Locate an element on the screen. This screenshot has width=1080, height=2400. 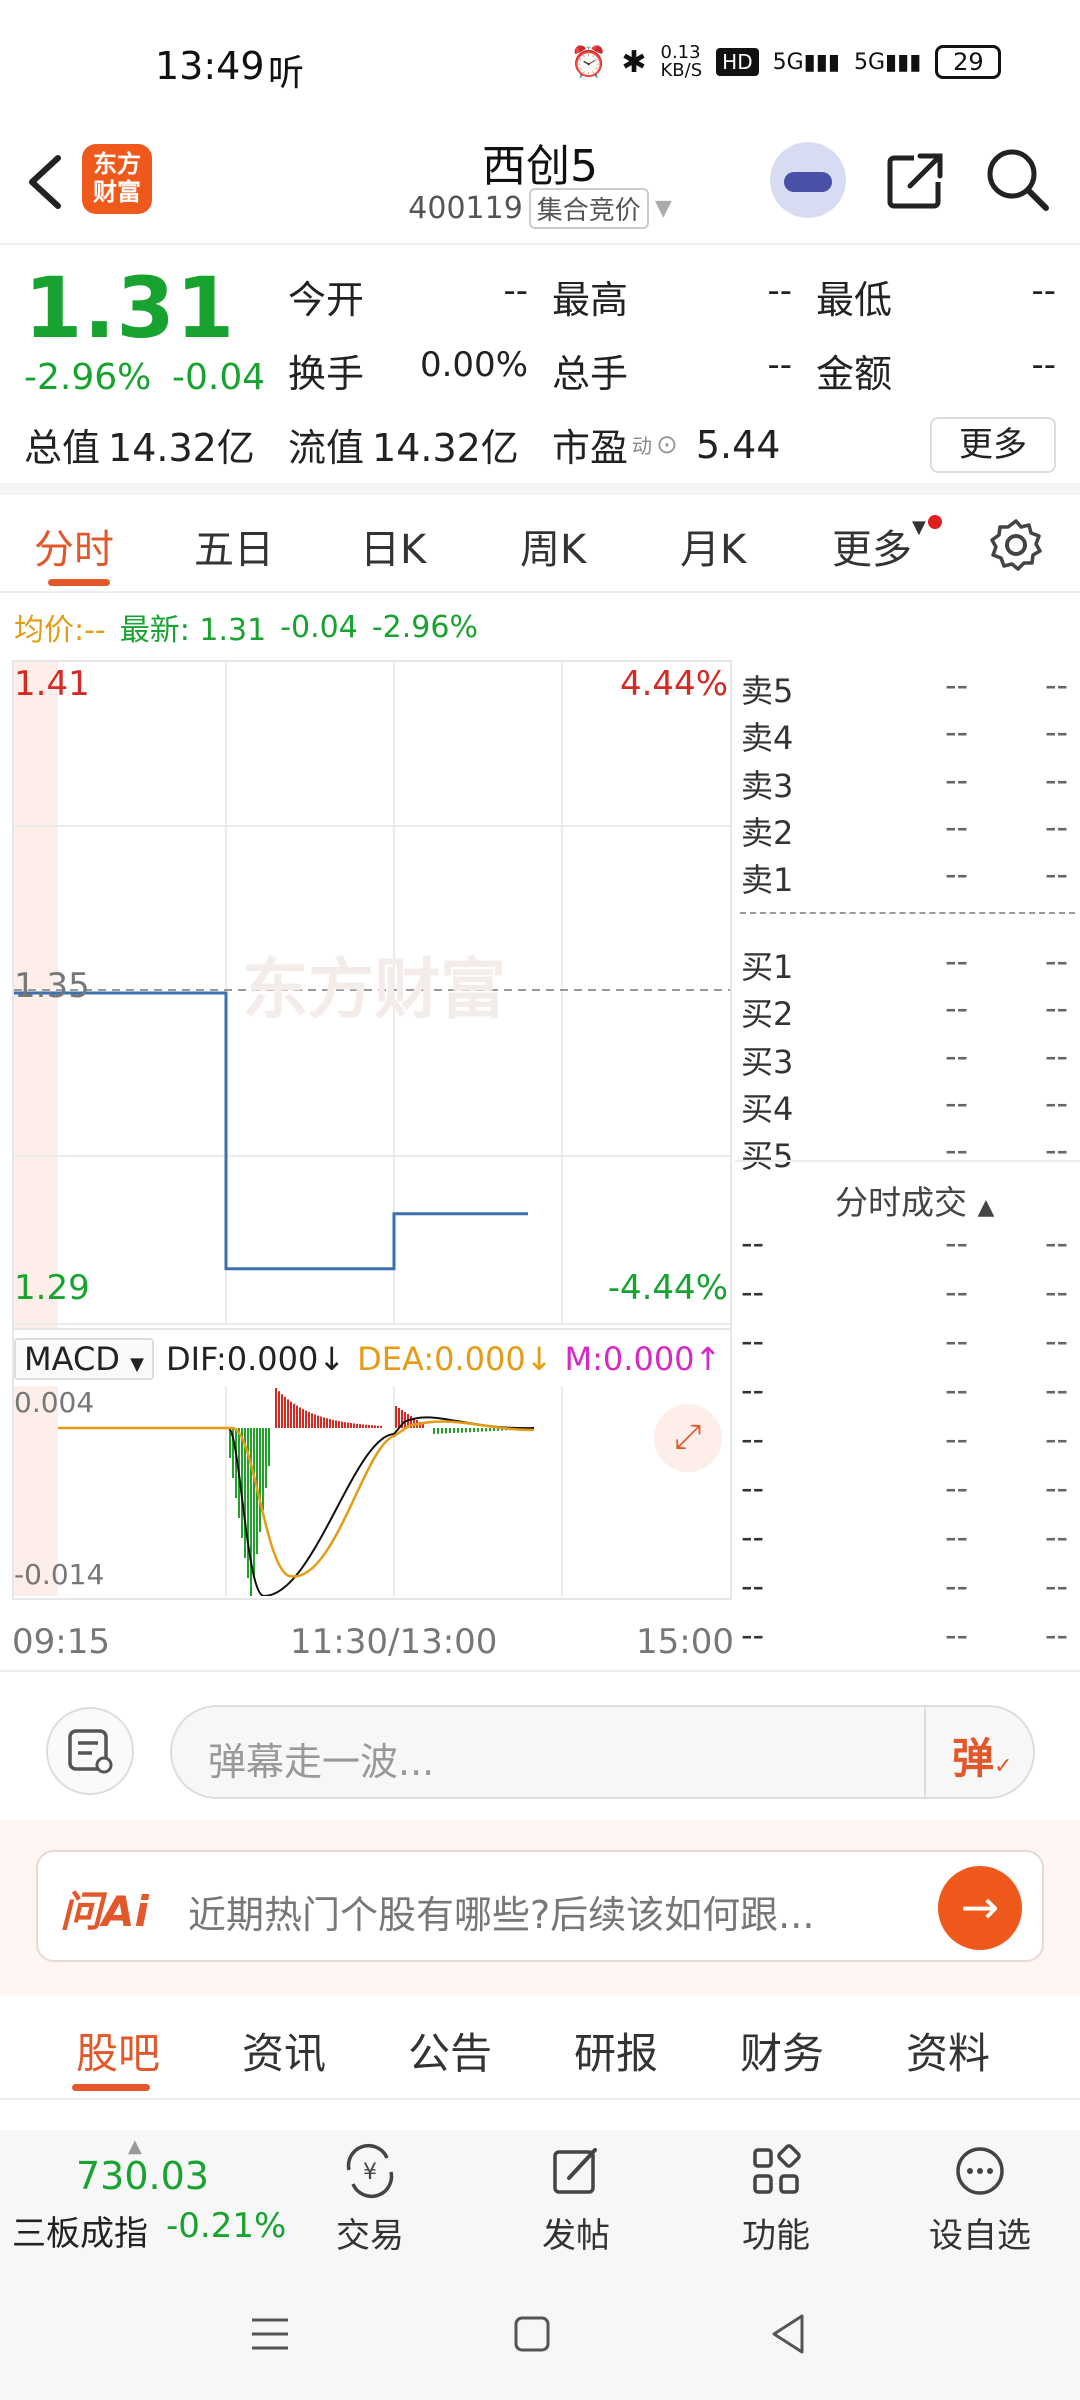
avg-label: 均价:-- is located at coordinates (60, 630).